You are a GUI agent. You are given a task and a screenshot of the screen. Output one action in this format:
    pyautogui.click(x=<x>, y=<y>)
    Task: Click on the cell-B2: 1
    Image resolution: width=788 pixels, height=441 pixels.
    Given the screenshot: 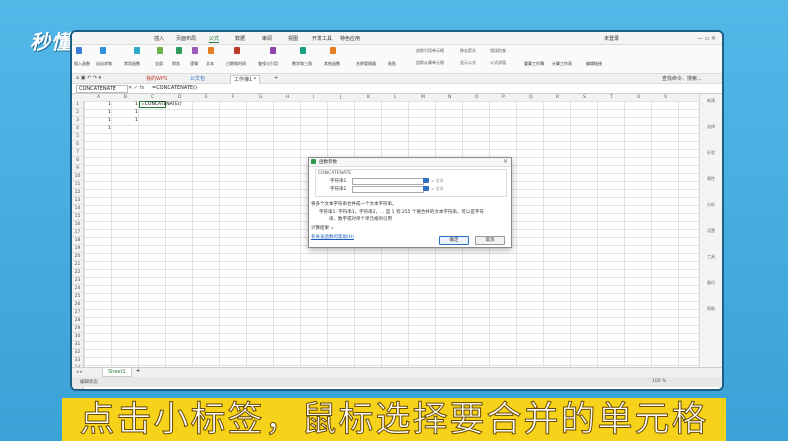 What is the action you would take?
    pyautogui.click(x=136, y=112)
    